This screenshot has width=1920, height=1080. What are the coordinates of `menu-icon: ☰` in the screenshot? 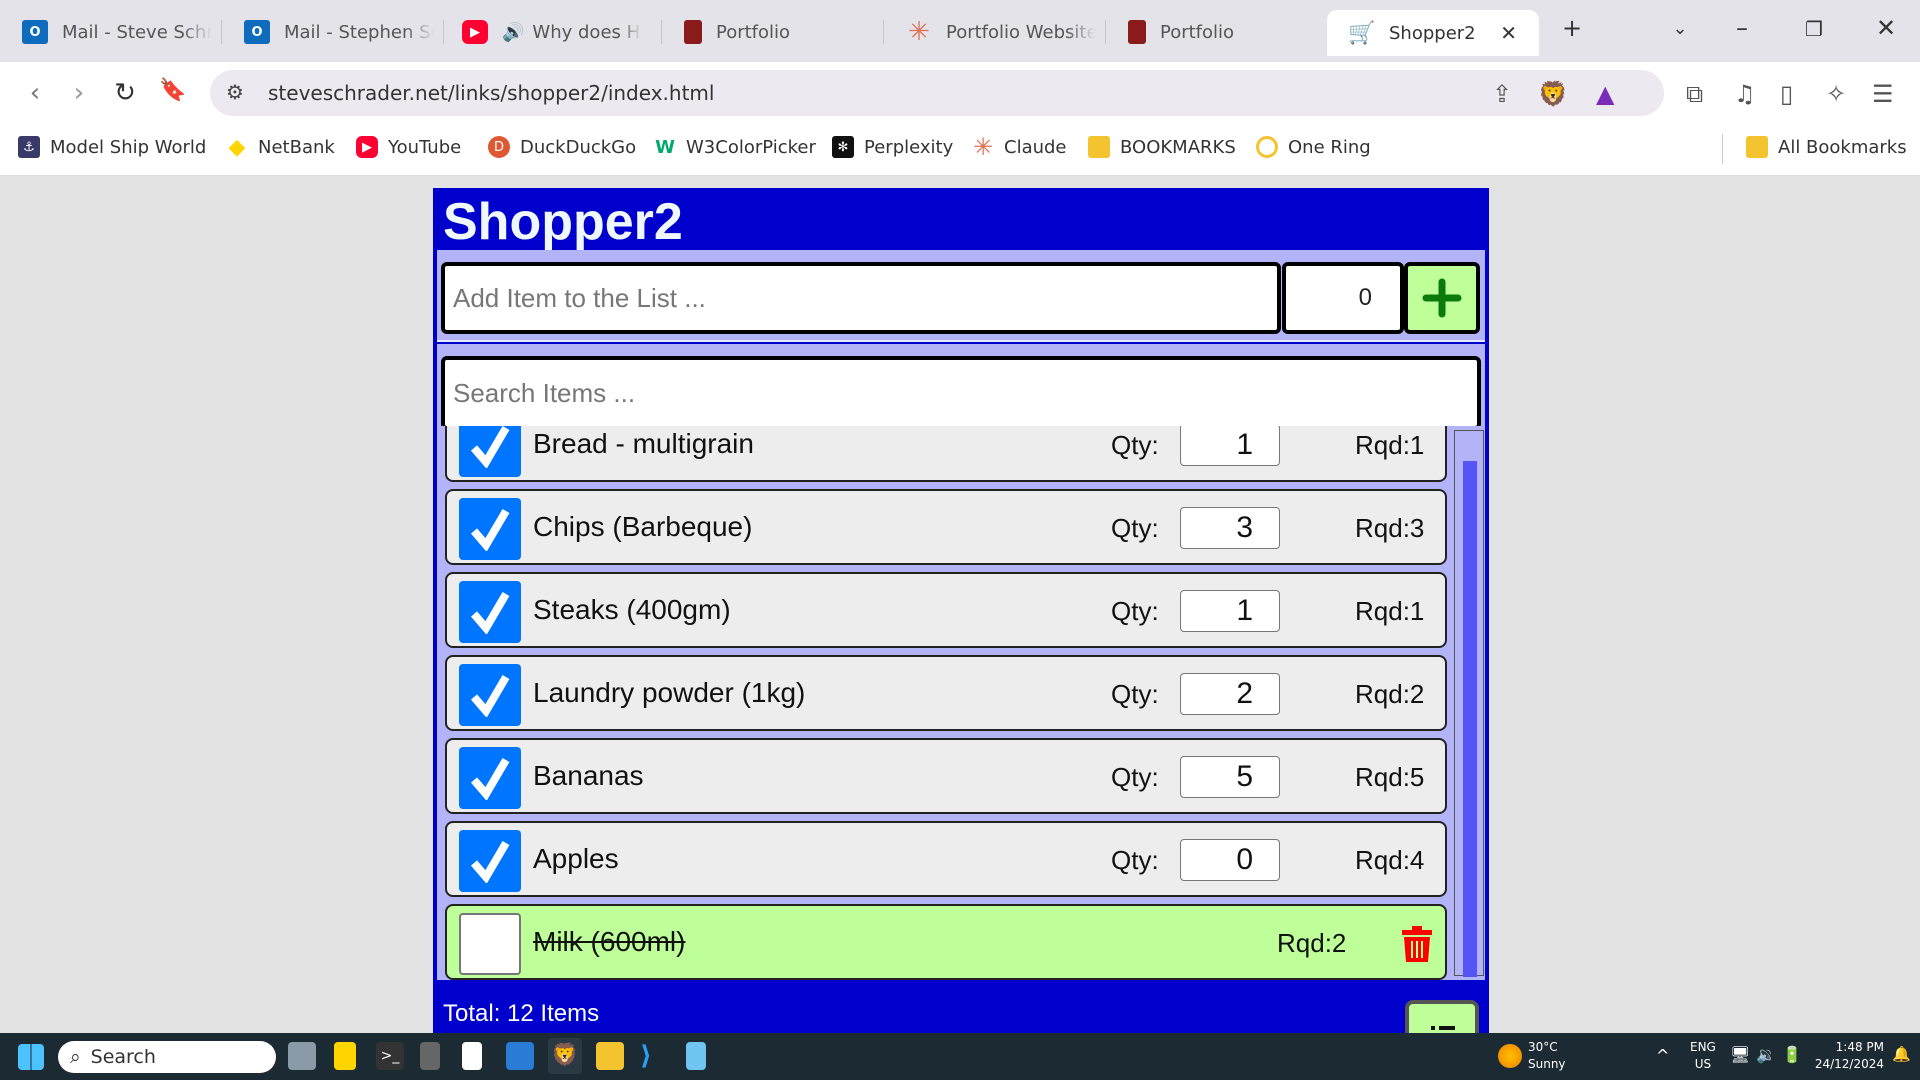 It's located at (1883, 94).